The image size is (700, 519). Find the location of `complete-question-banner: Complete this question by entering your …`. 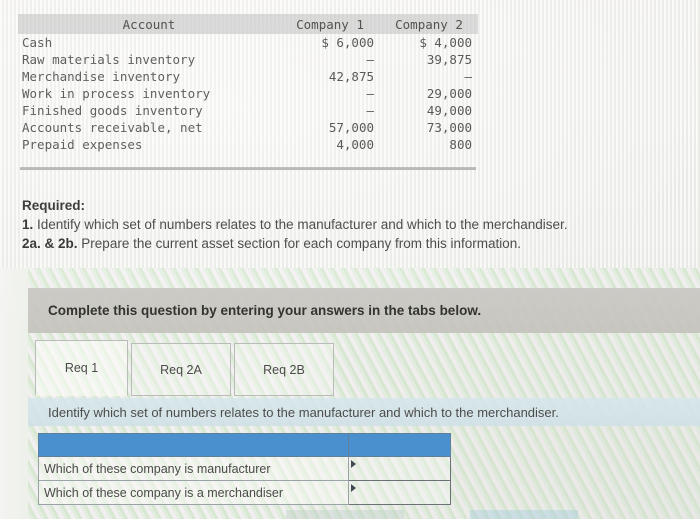

complete-question-banner: Complete this question by entering your … is located at coordinates (364, 310).